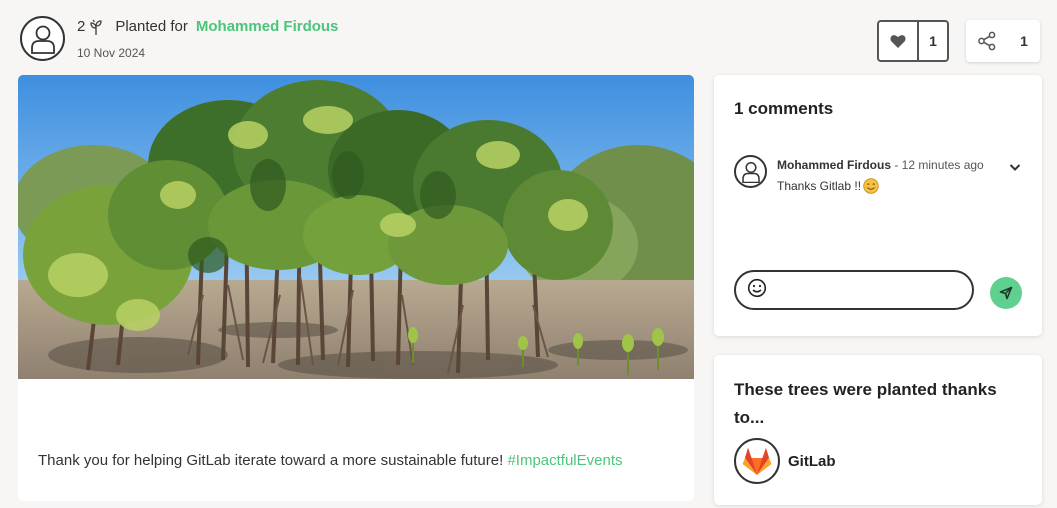 This screenshot has height=508, width=1057. Describe the element at coordinates (812, 461) in the screenshot. I see `sponsor-name: GitLab` at that location.